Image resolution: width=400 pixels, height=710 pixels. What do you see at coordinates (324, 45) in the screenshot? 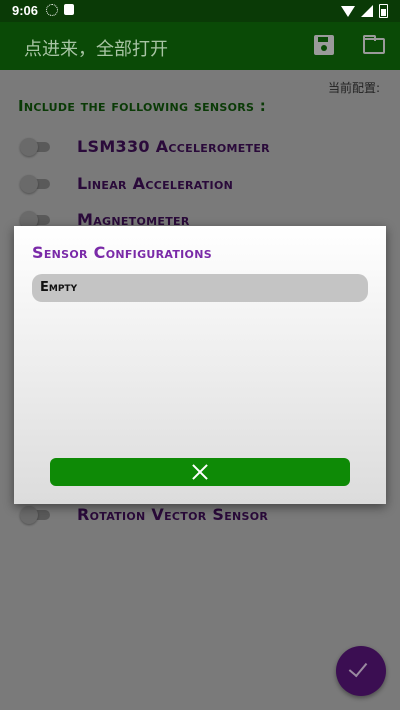
I see `save-icon` at bounding box center [324, 45].